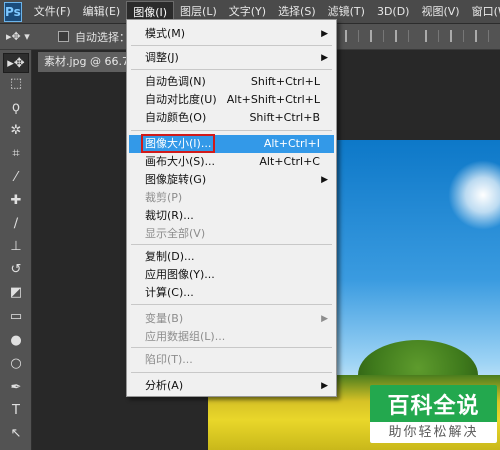 The height and width of the screenshot is (450, 500). What do you see at coordinates (164, 197) in the screenshot?
I see `menu-item-label: 裁剪(P)` at bounding box center [164, 197].